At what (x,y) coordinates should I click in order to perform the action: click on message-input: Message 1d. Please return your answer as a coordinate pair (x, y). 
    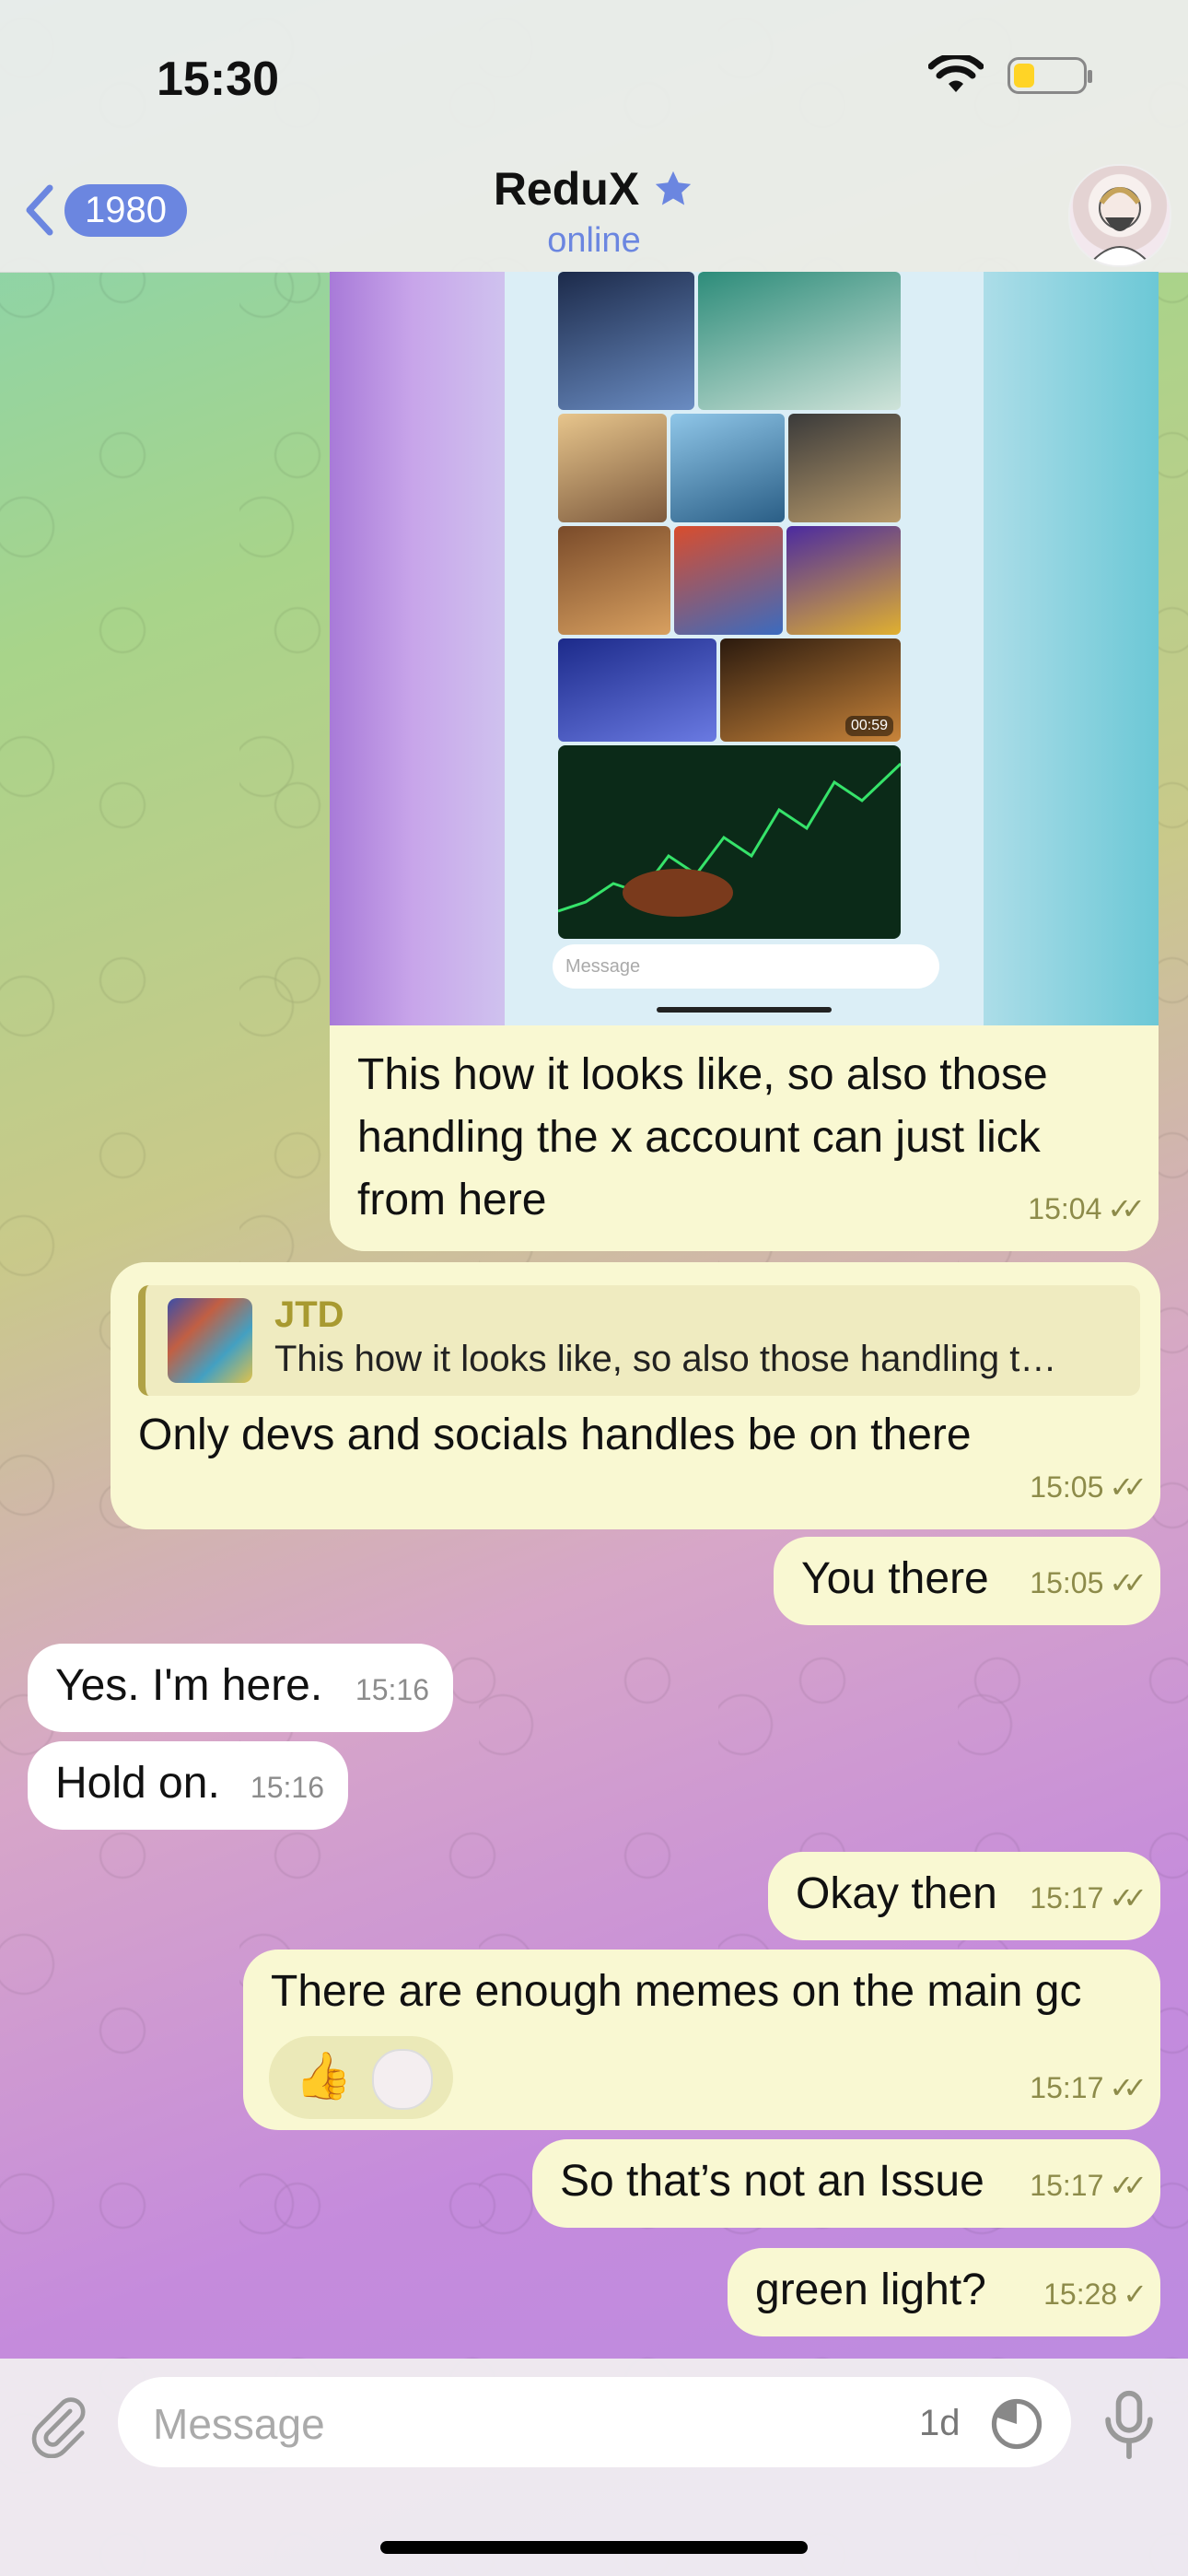
    Looking at the image, I should click on (594, 2422).